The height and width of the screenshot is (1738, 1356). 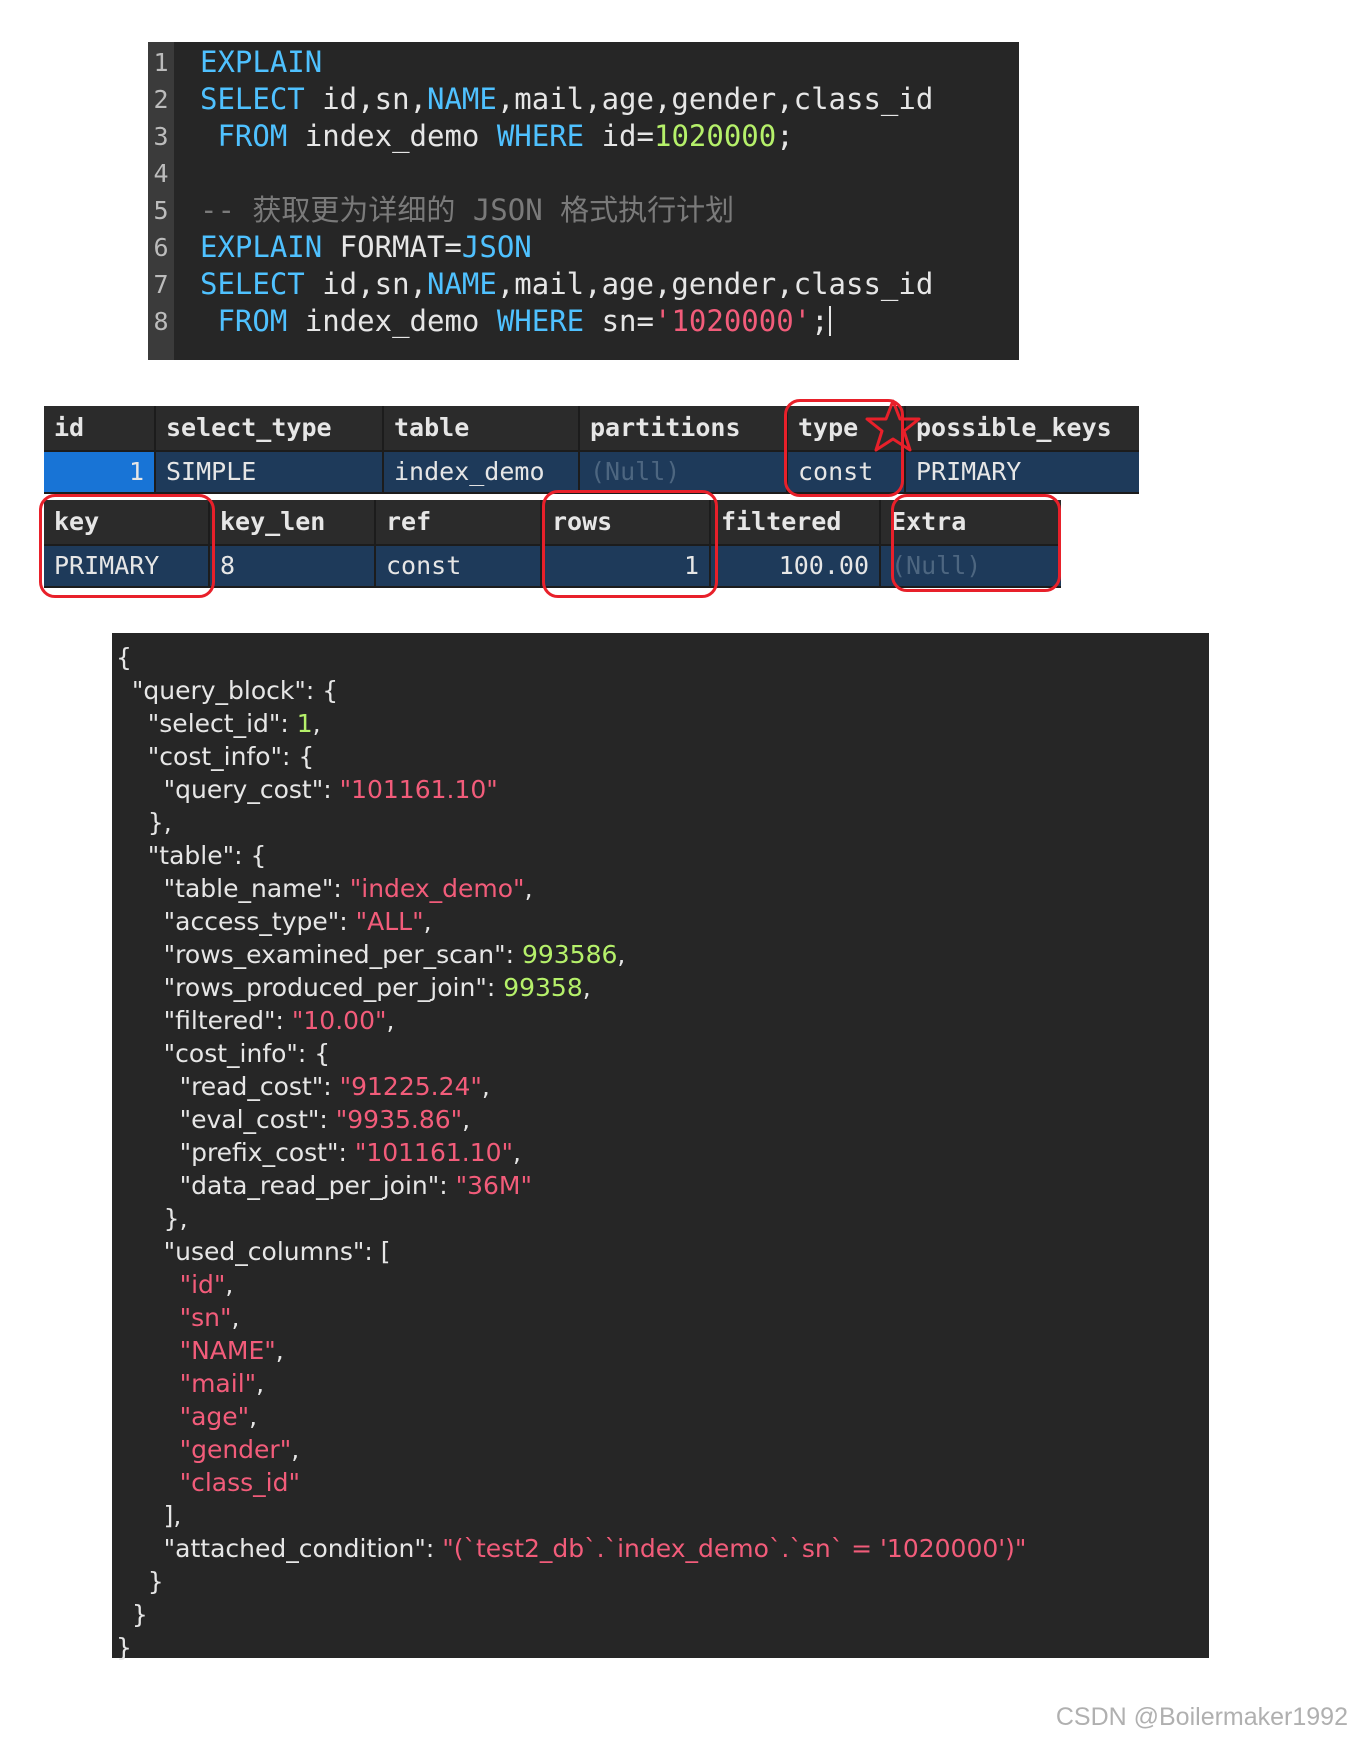 I want to click on code-token: "access_type":, so click(x=236, y=921).